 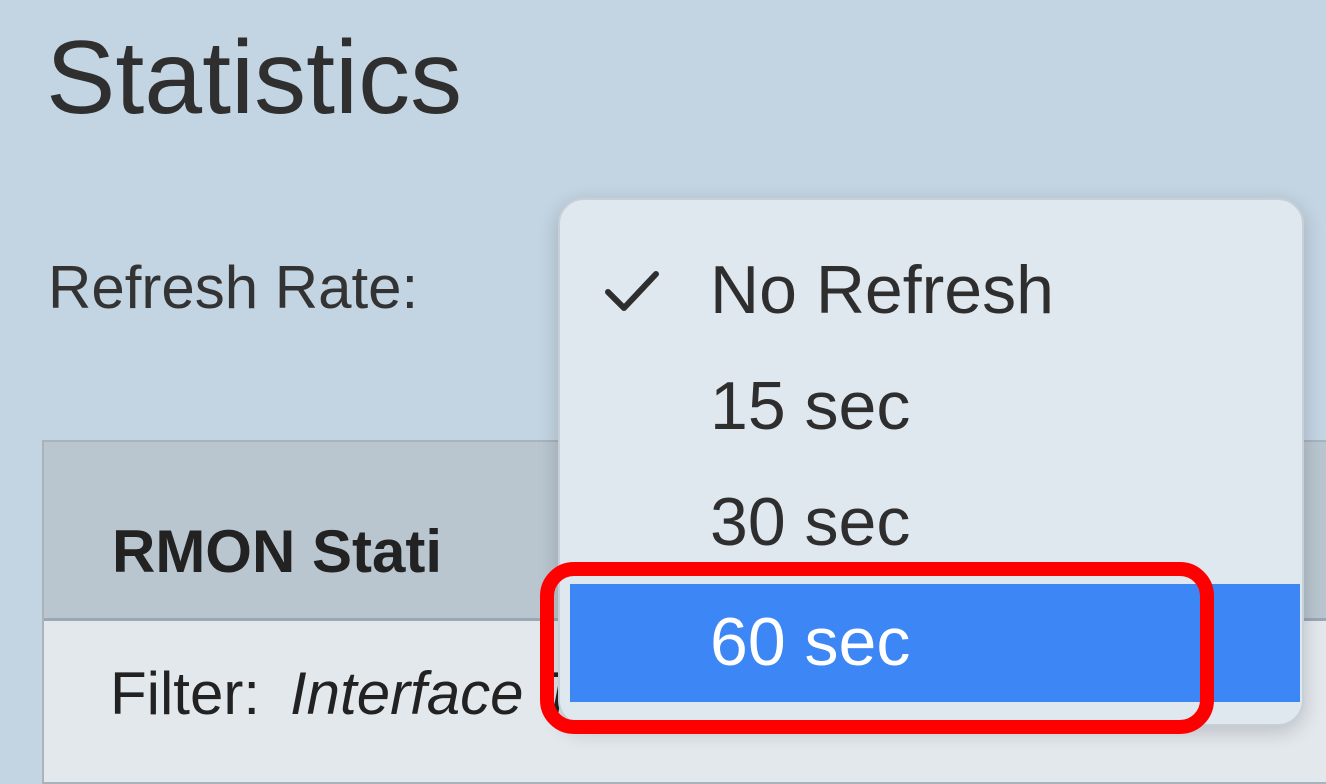 I want to click on highlight-annotation-box, so click(x=877, y=648).